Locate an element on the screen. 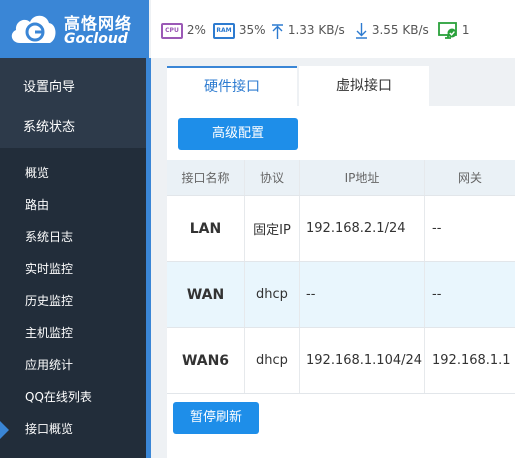 The height and width of the screenshot is (458, 515). sidebar-item-realtime-monitor: 实时监控 is located at coordinates (74, 269).